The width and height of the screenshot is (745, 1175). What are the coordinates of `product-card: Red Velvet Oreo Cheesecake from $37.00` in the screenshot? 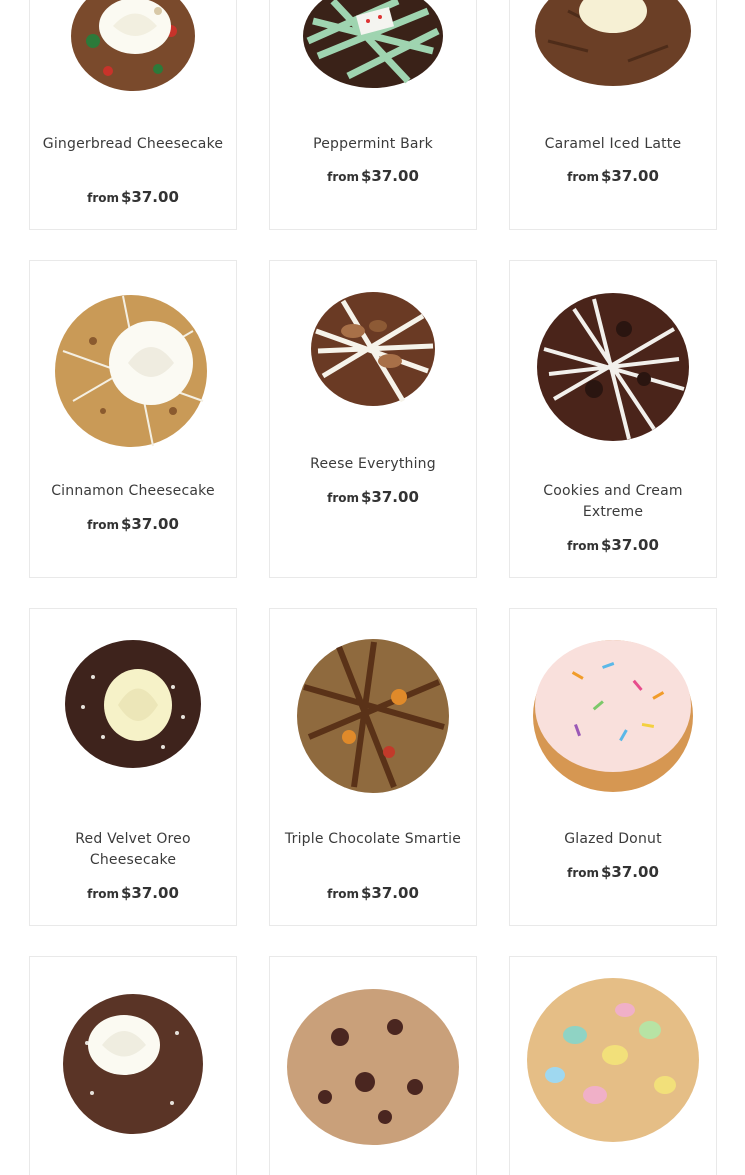 It's located at (133, 767).